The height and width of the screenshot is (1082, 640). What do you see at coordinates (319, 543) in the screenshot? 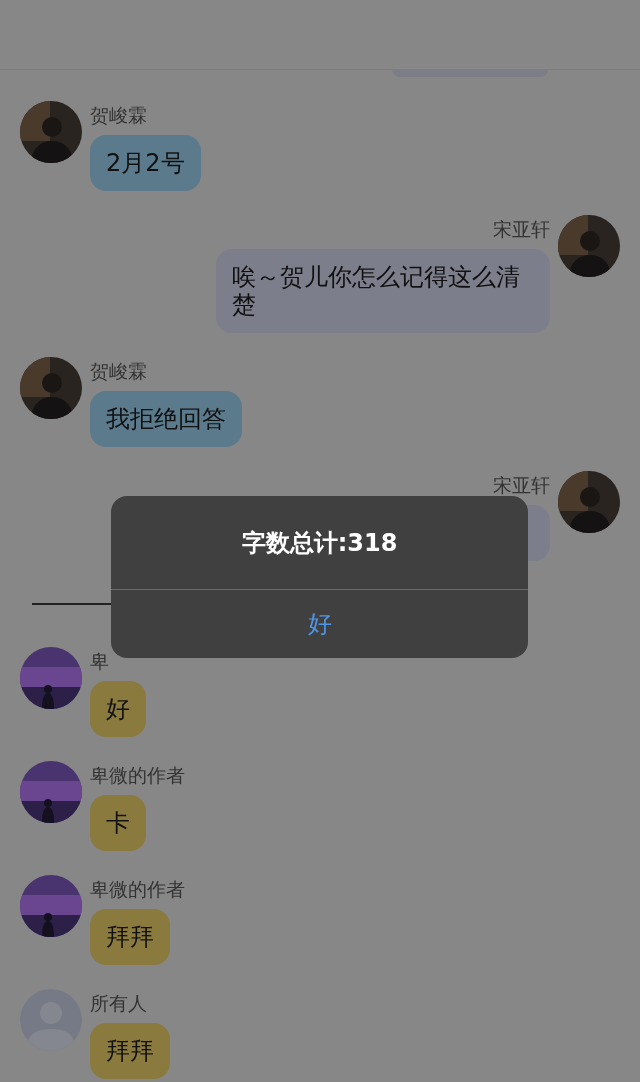
I see `alert-title: 字数总计:318` at bounding box center [319, 543].